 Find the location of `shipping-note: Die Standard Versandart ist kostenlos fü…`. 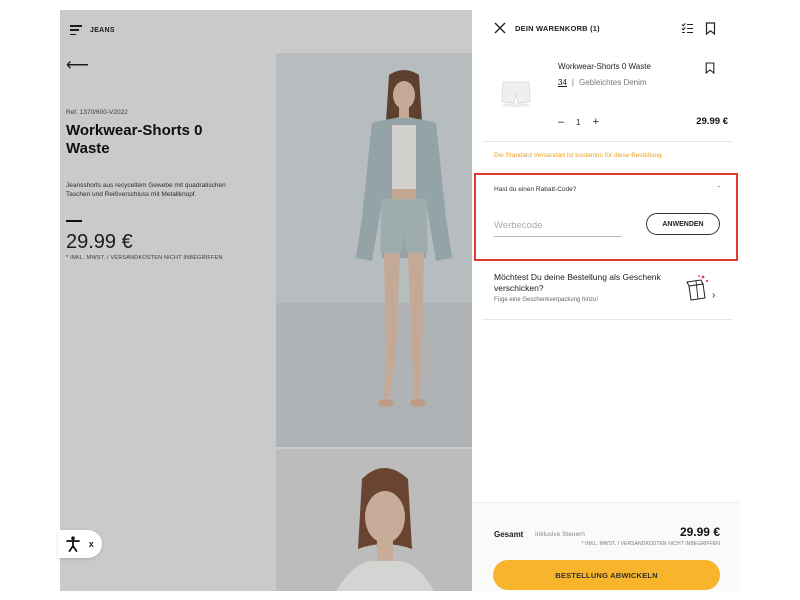

shipping-note: Die Standard Versandart ist kostenlos fü… is located at coordinates (578, 155).